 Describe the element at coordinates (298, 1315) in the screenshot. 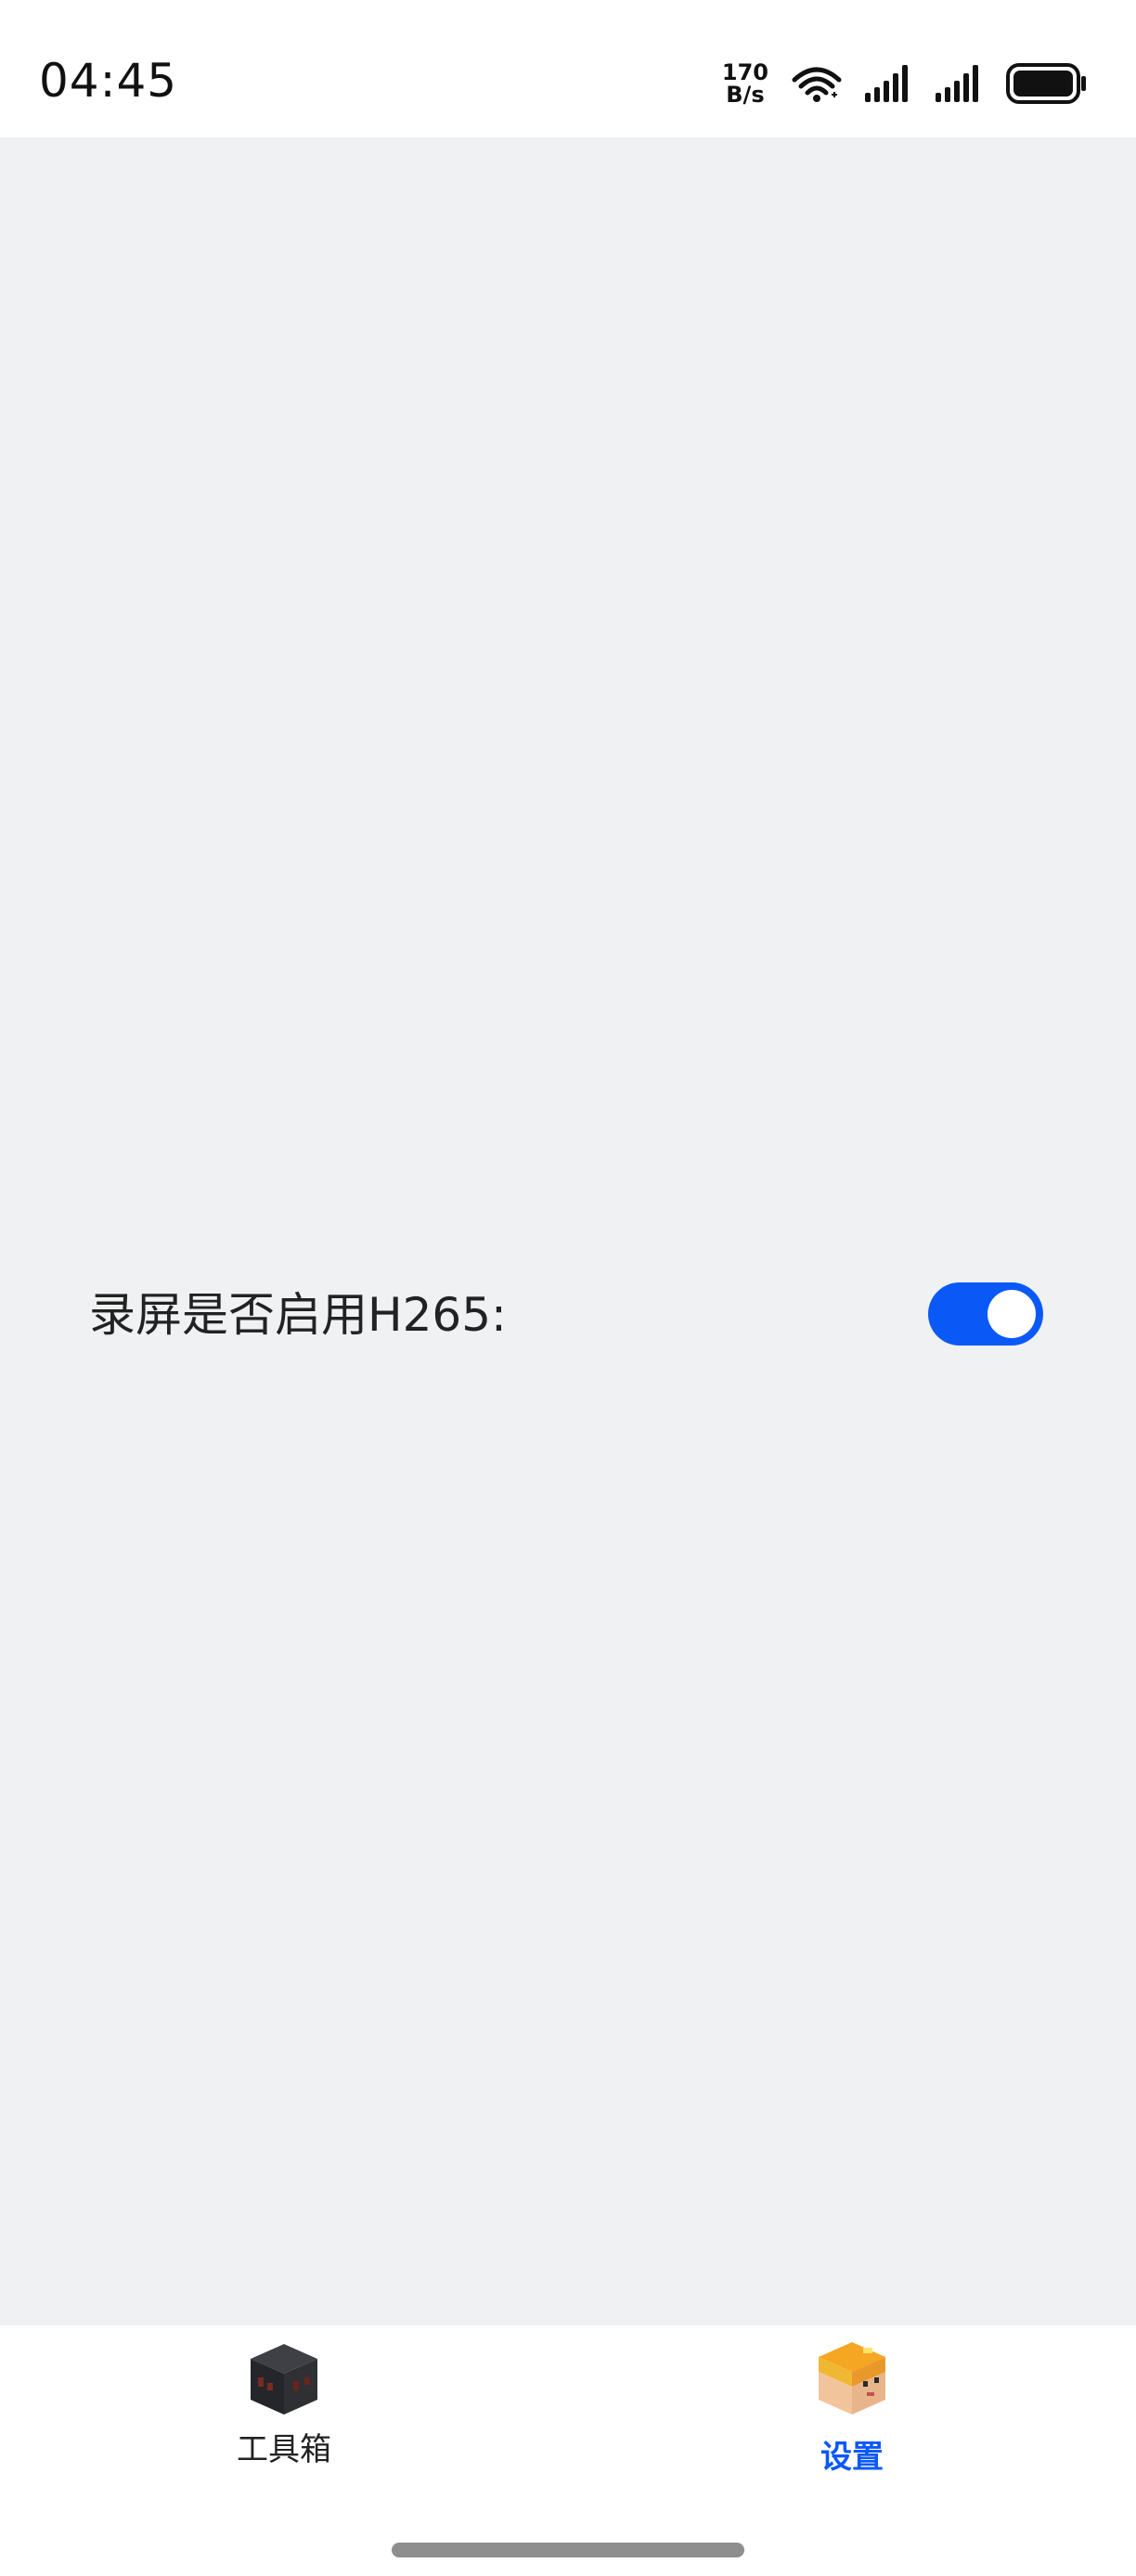

I see `h265-setting-label: 录屏是否启用H265:` at that location.